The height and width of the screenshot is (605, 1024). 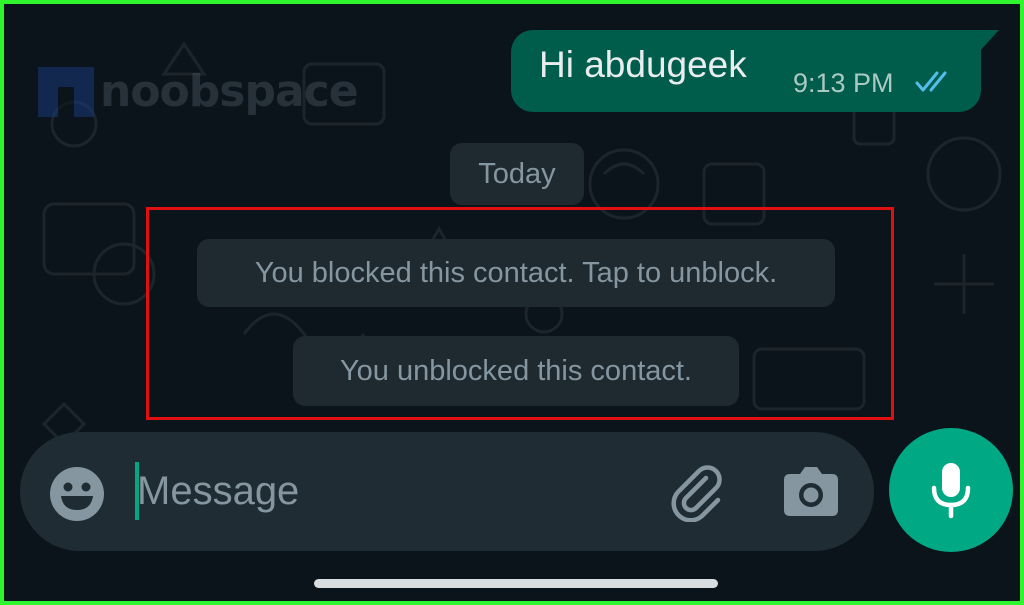 What do you see at coordinates (755, 71) in the screenshot?
I see `outgoing-message-bubble: Hi abdugeek 9:13 PM` at bounding box center [755, 71].